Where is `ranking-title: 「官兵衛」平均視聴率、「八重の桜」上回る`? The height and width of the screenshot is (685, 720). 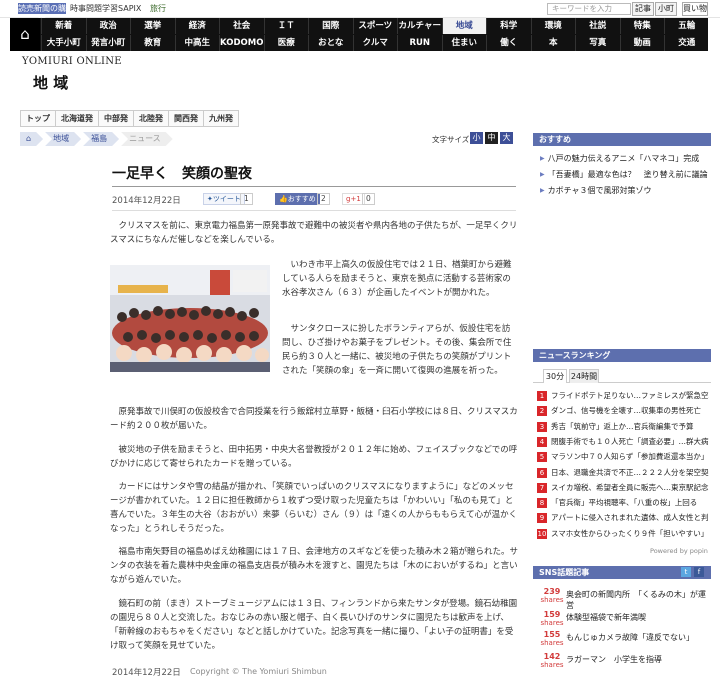
ranking-title: 「官兵衛」平均視聴率、「八重の桜」上回る is located at coordinates (624, 503).